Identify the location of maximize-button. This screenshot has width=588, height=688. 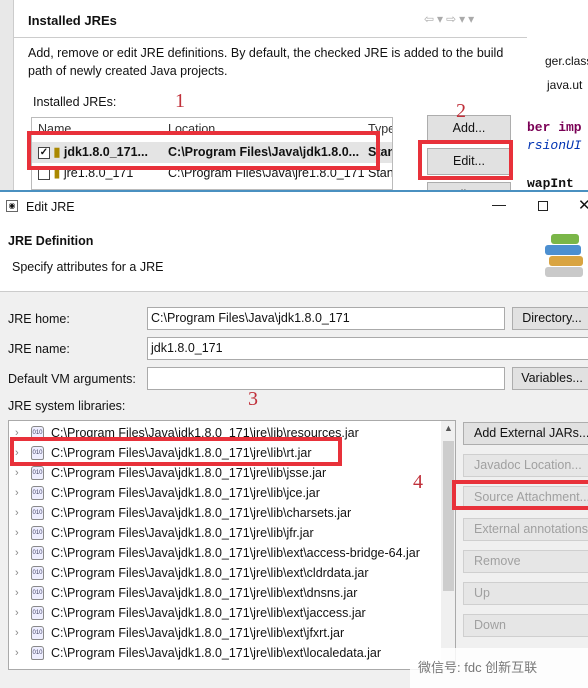
(543, 206).